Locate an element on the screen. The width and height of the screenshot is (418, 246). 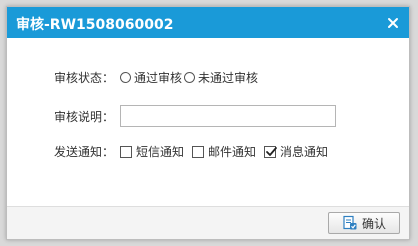
radio-approve-label: 通过审核 is located at coordinates (158, 78).